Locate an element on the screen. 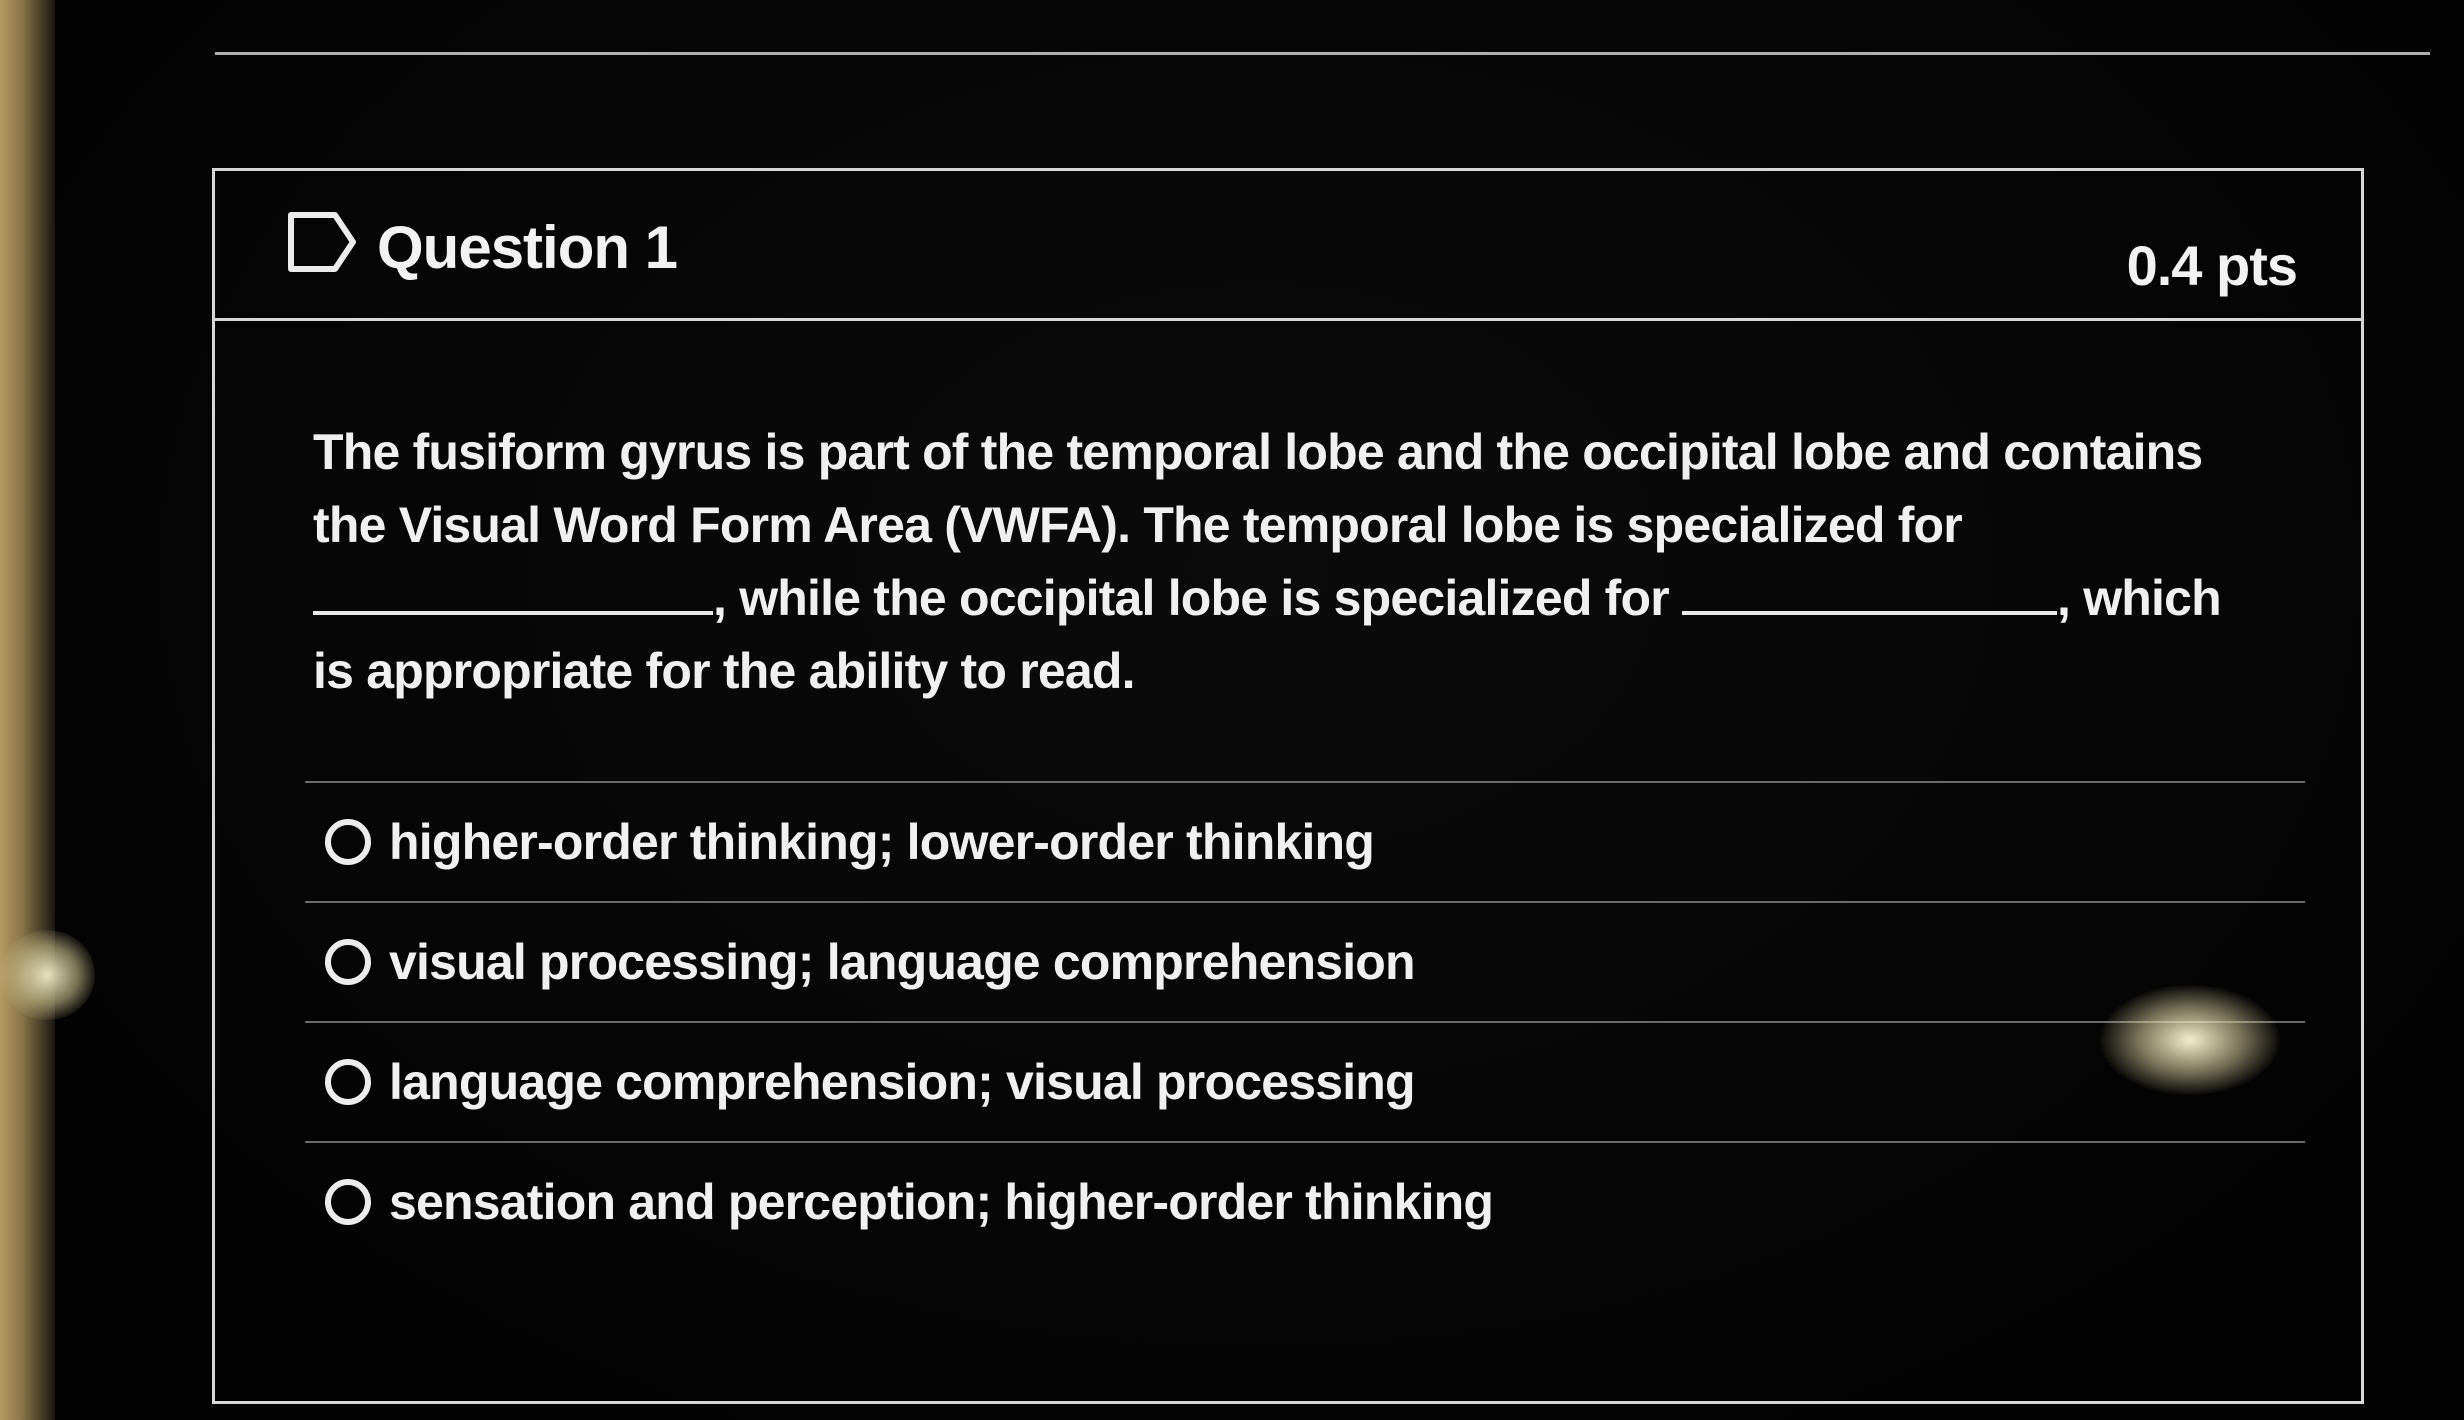  flag-outline-icon is located at coordinates (322, 242).